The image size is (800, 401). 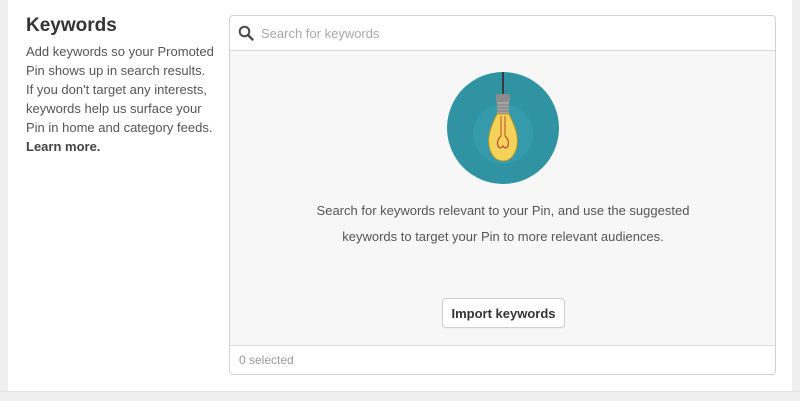 I want to click on selected-count: 0 selected, so click(x=266, y=360).